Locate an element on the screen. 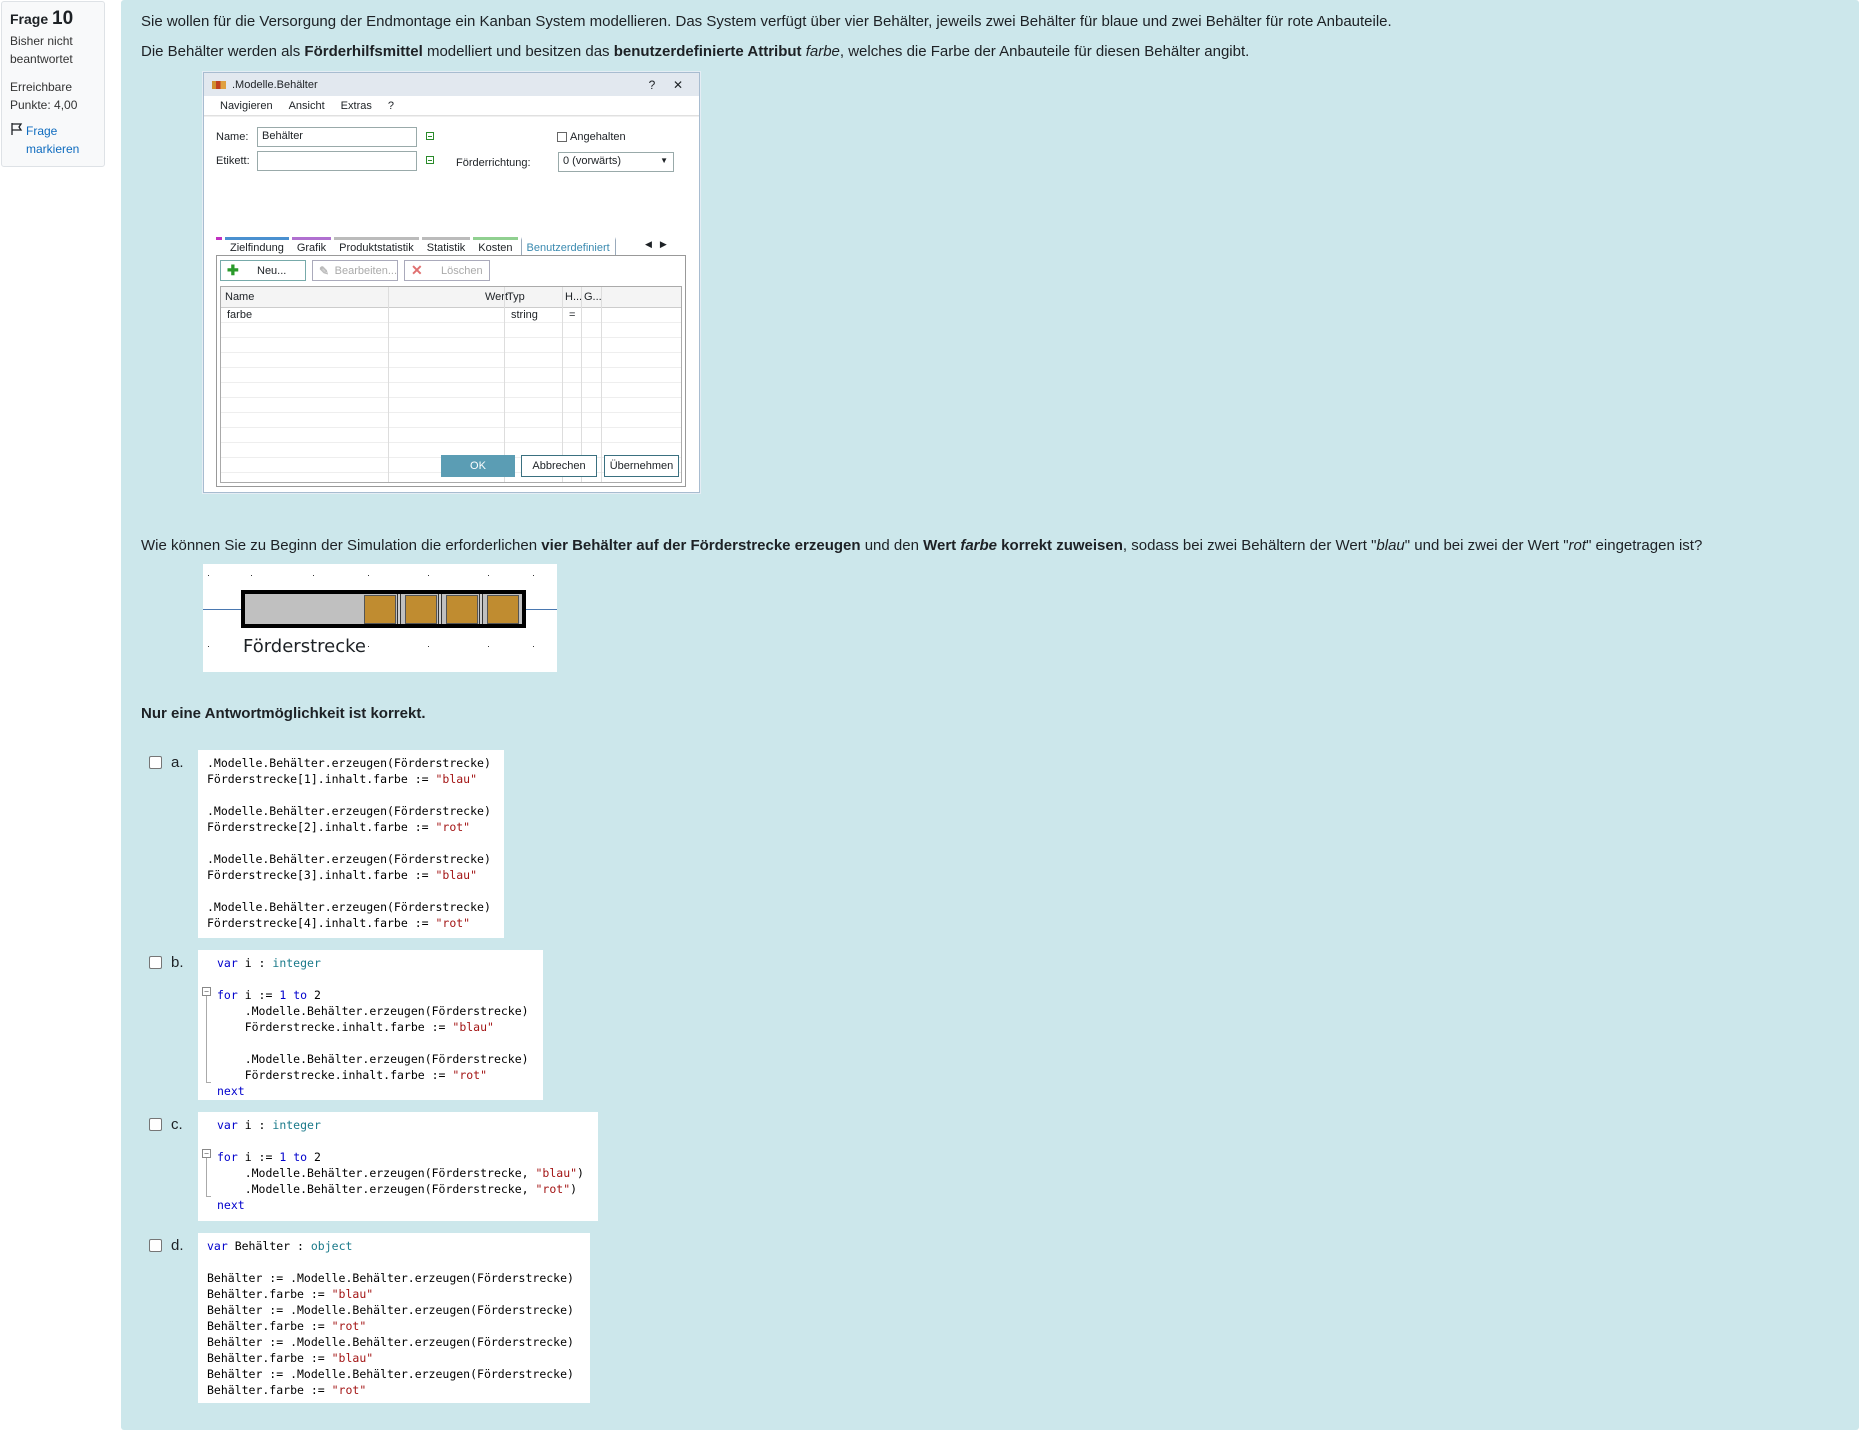  angehalten-label: Angehalten is located at coordinates (598, 137).